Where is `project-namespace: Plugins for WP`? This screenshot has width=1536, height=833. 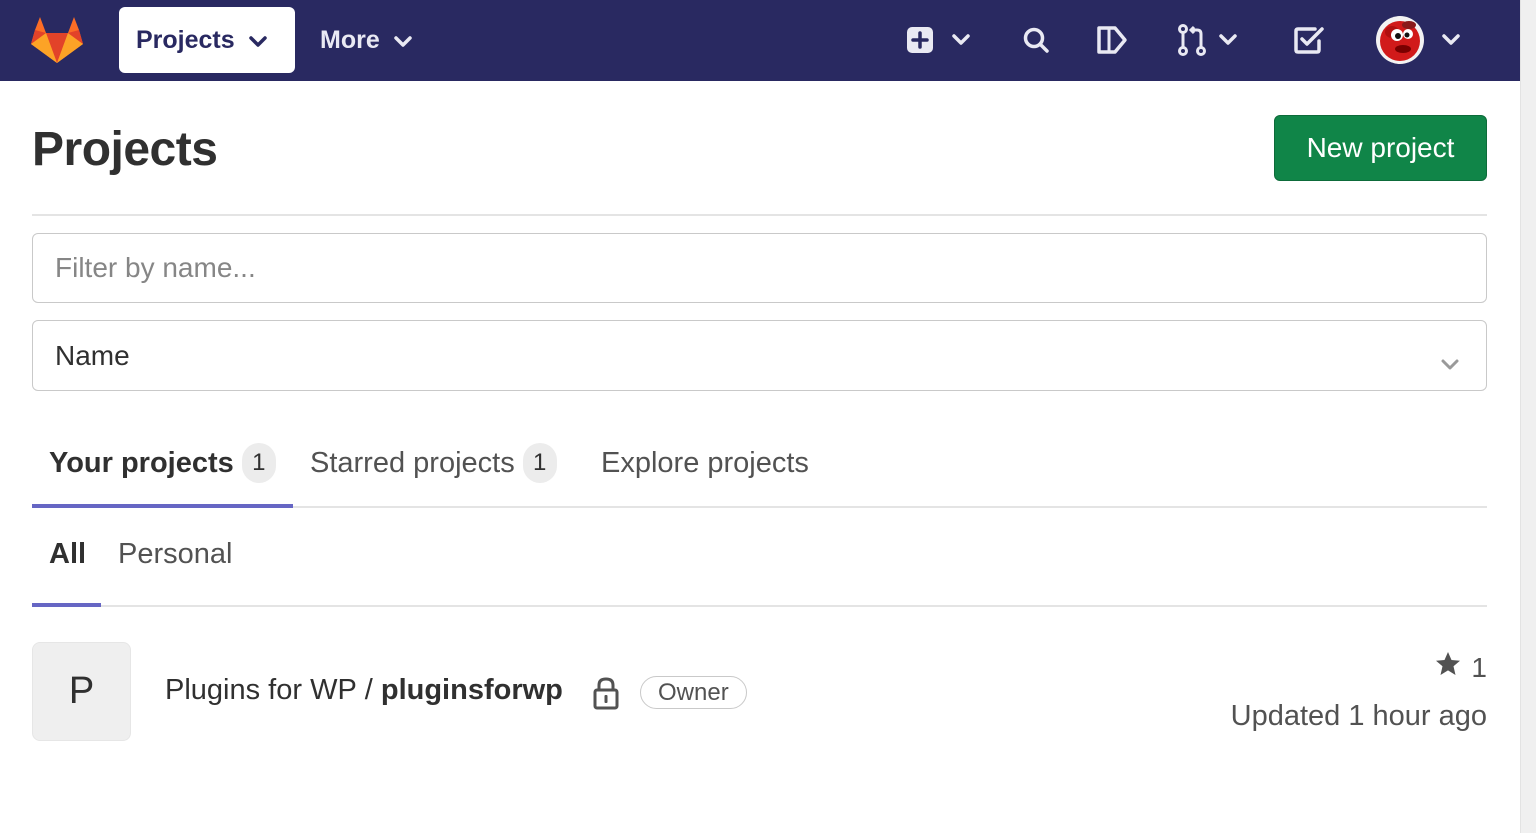
project-namespace: Plugins for WP is located at coordinates (261, 690).